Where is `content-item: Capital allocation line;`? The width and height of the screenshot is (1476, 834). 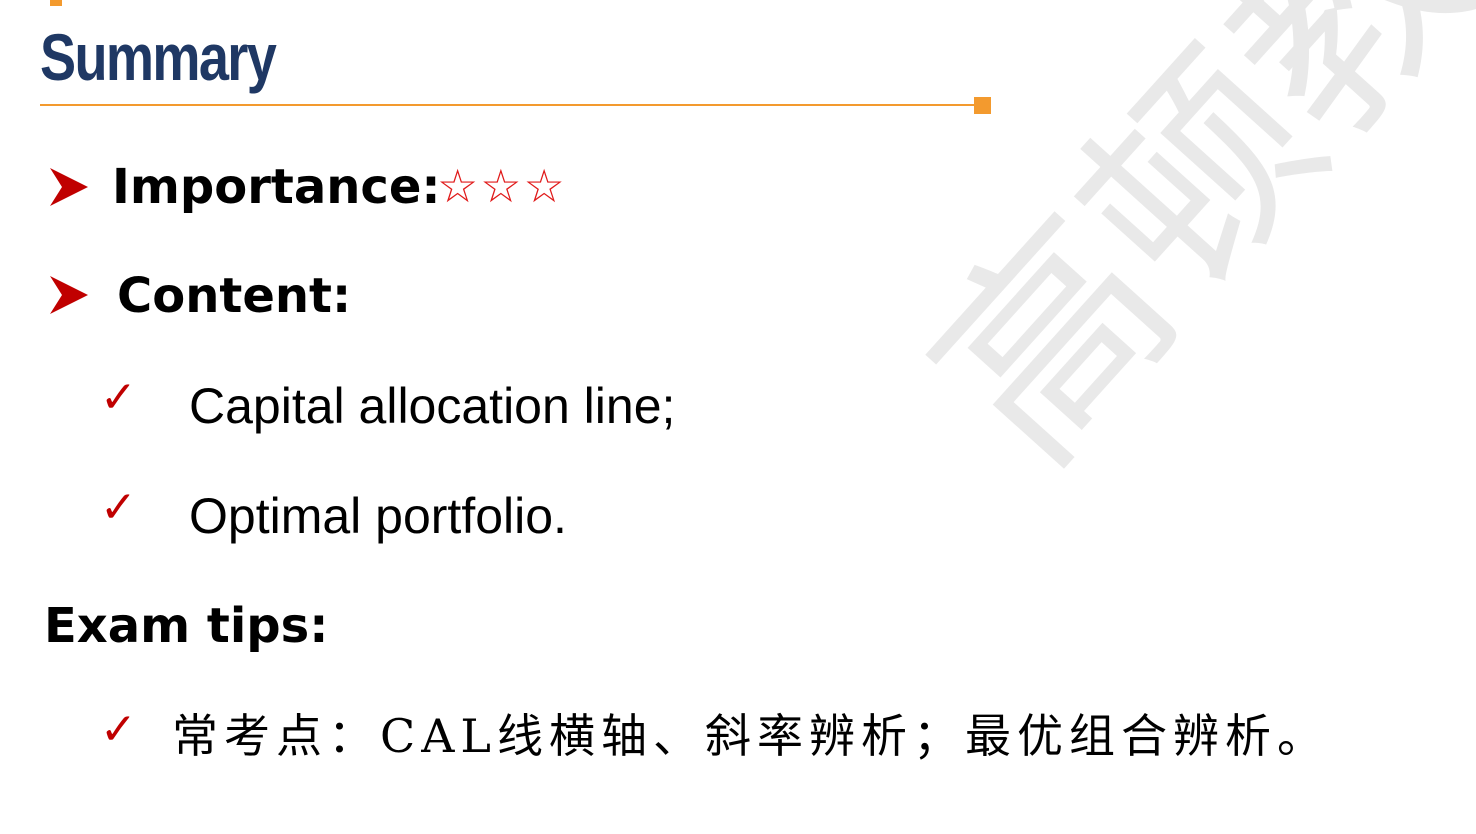 content-item: Capital allocation line; is located at coordinates (432, 406).